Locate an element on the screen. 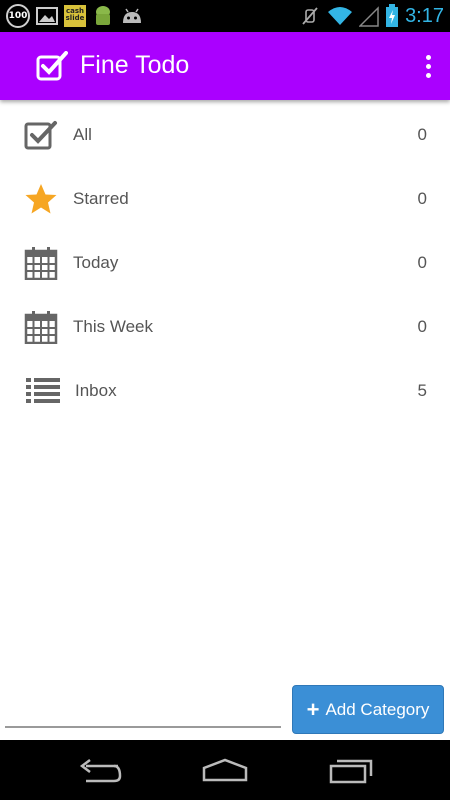 This screenshot has width=450, height=800. android-icon is located at coordinates (103, 15).